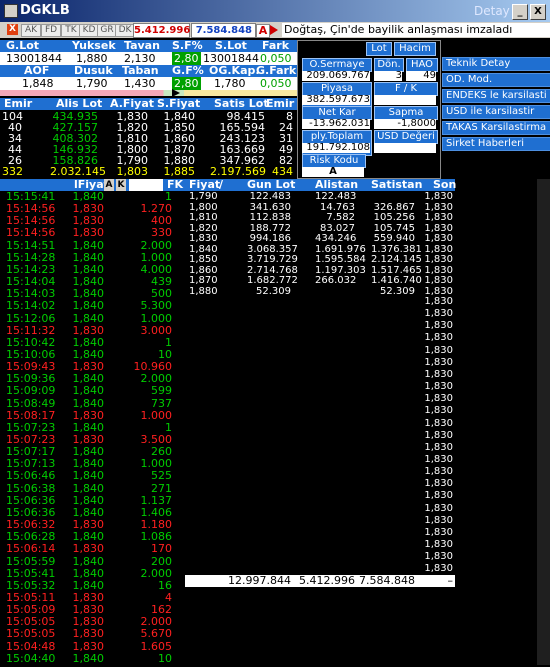  What do you see at coordinates (161, 561) in the screenshot?
I see `tick-lot: 200` at bounding box center [161, 561].